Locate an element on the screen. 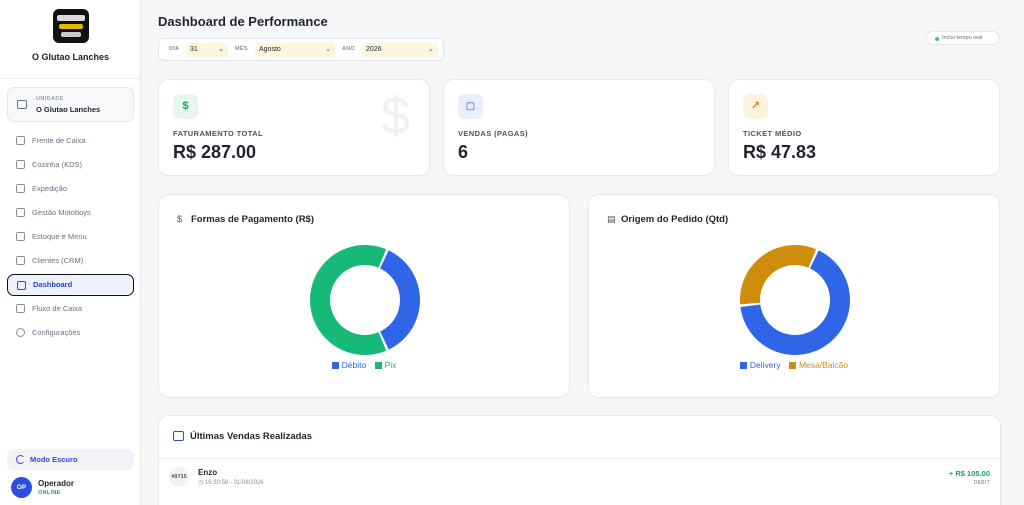 Image resolution: width=1024 pixels, height=505 pixels. kpi-label: VENDAS (PAGAS) is located at coordinates (493, 133).